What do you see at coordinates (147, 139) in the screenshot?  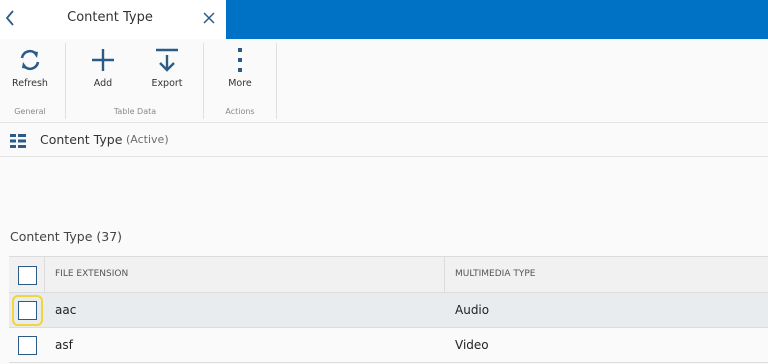 I see `view-status: (Active)` at bounding box center [147, 139].